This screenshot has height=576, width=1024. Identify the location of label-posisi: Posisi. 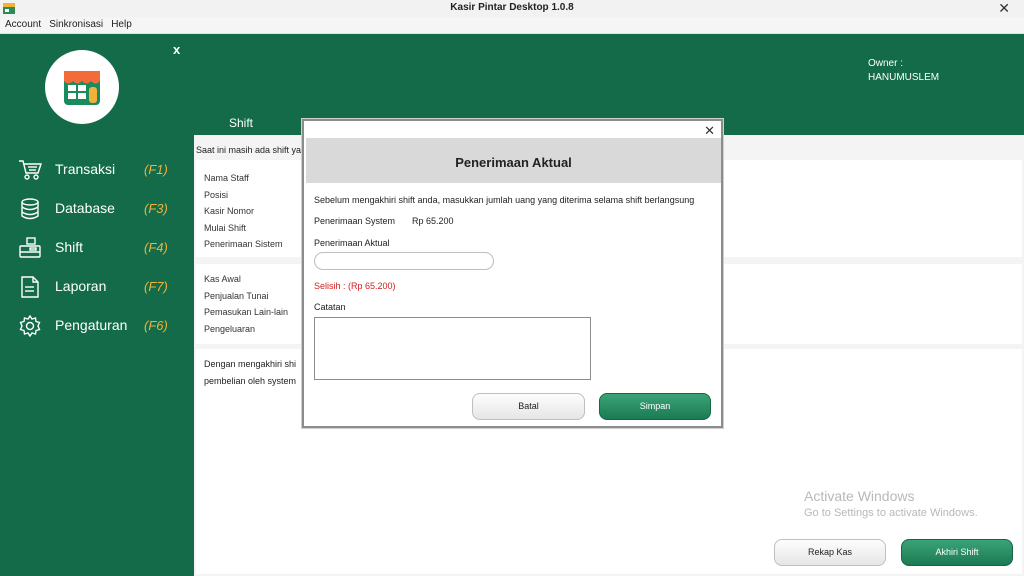
(216, 195).